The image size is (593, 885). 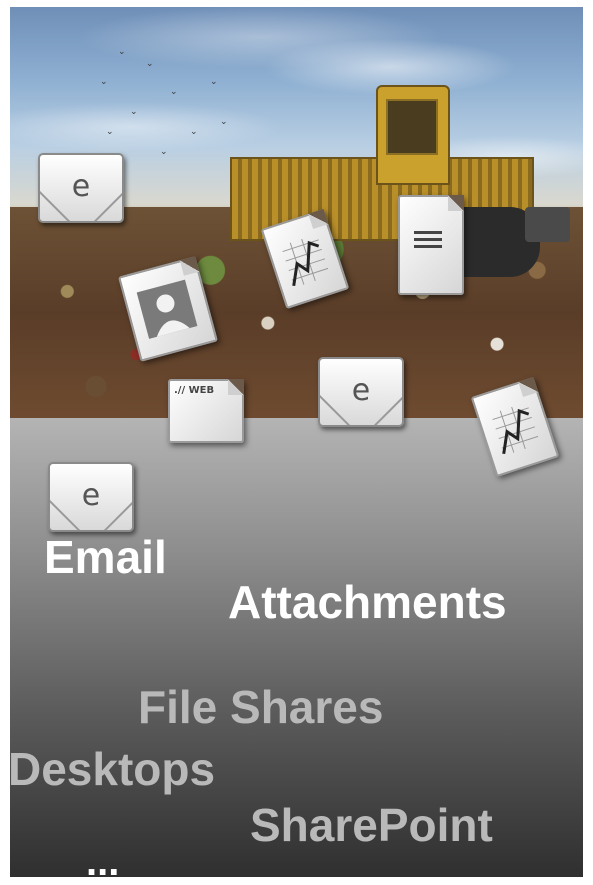 What do you see at coordinates (371, 825) in the screenshot?
I see `sharepoint-label: SharePoint` at bounding box center [371, 825].